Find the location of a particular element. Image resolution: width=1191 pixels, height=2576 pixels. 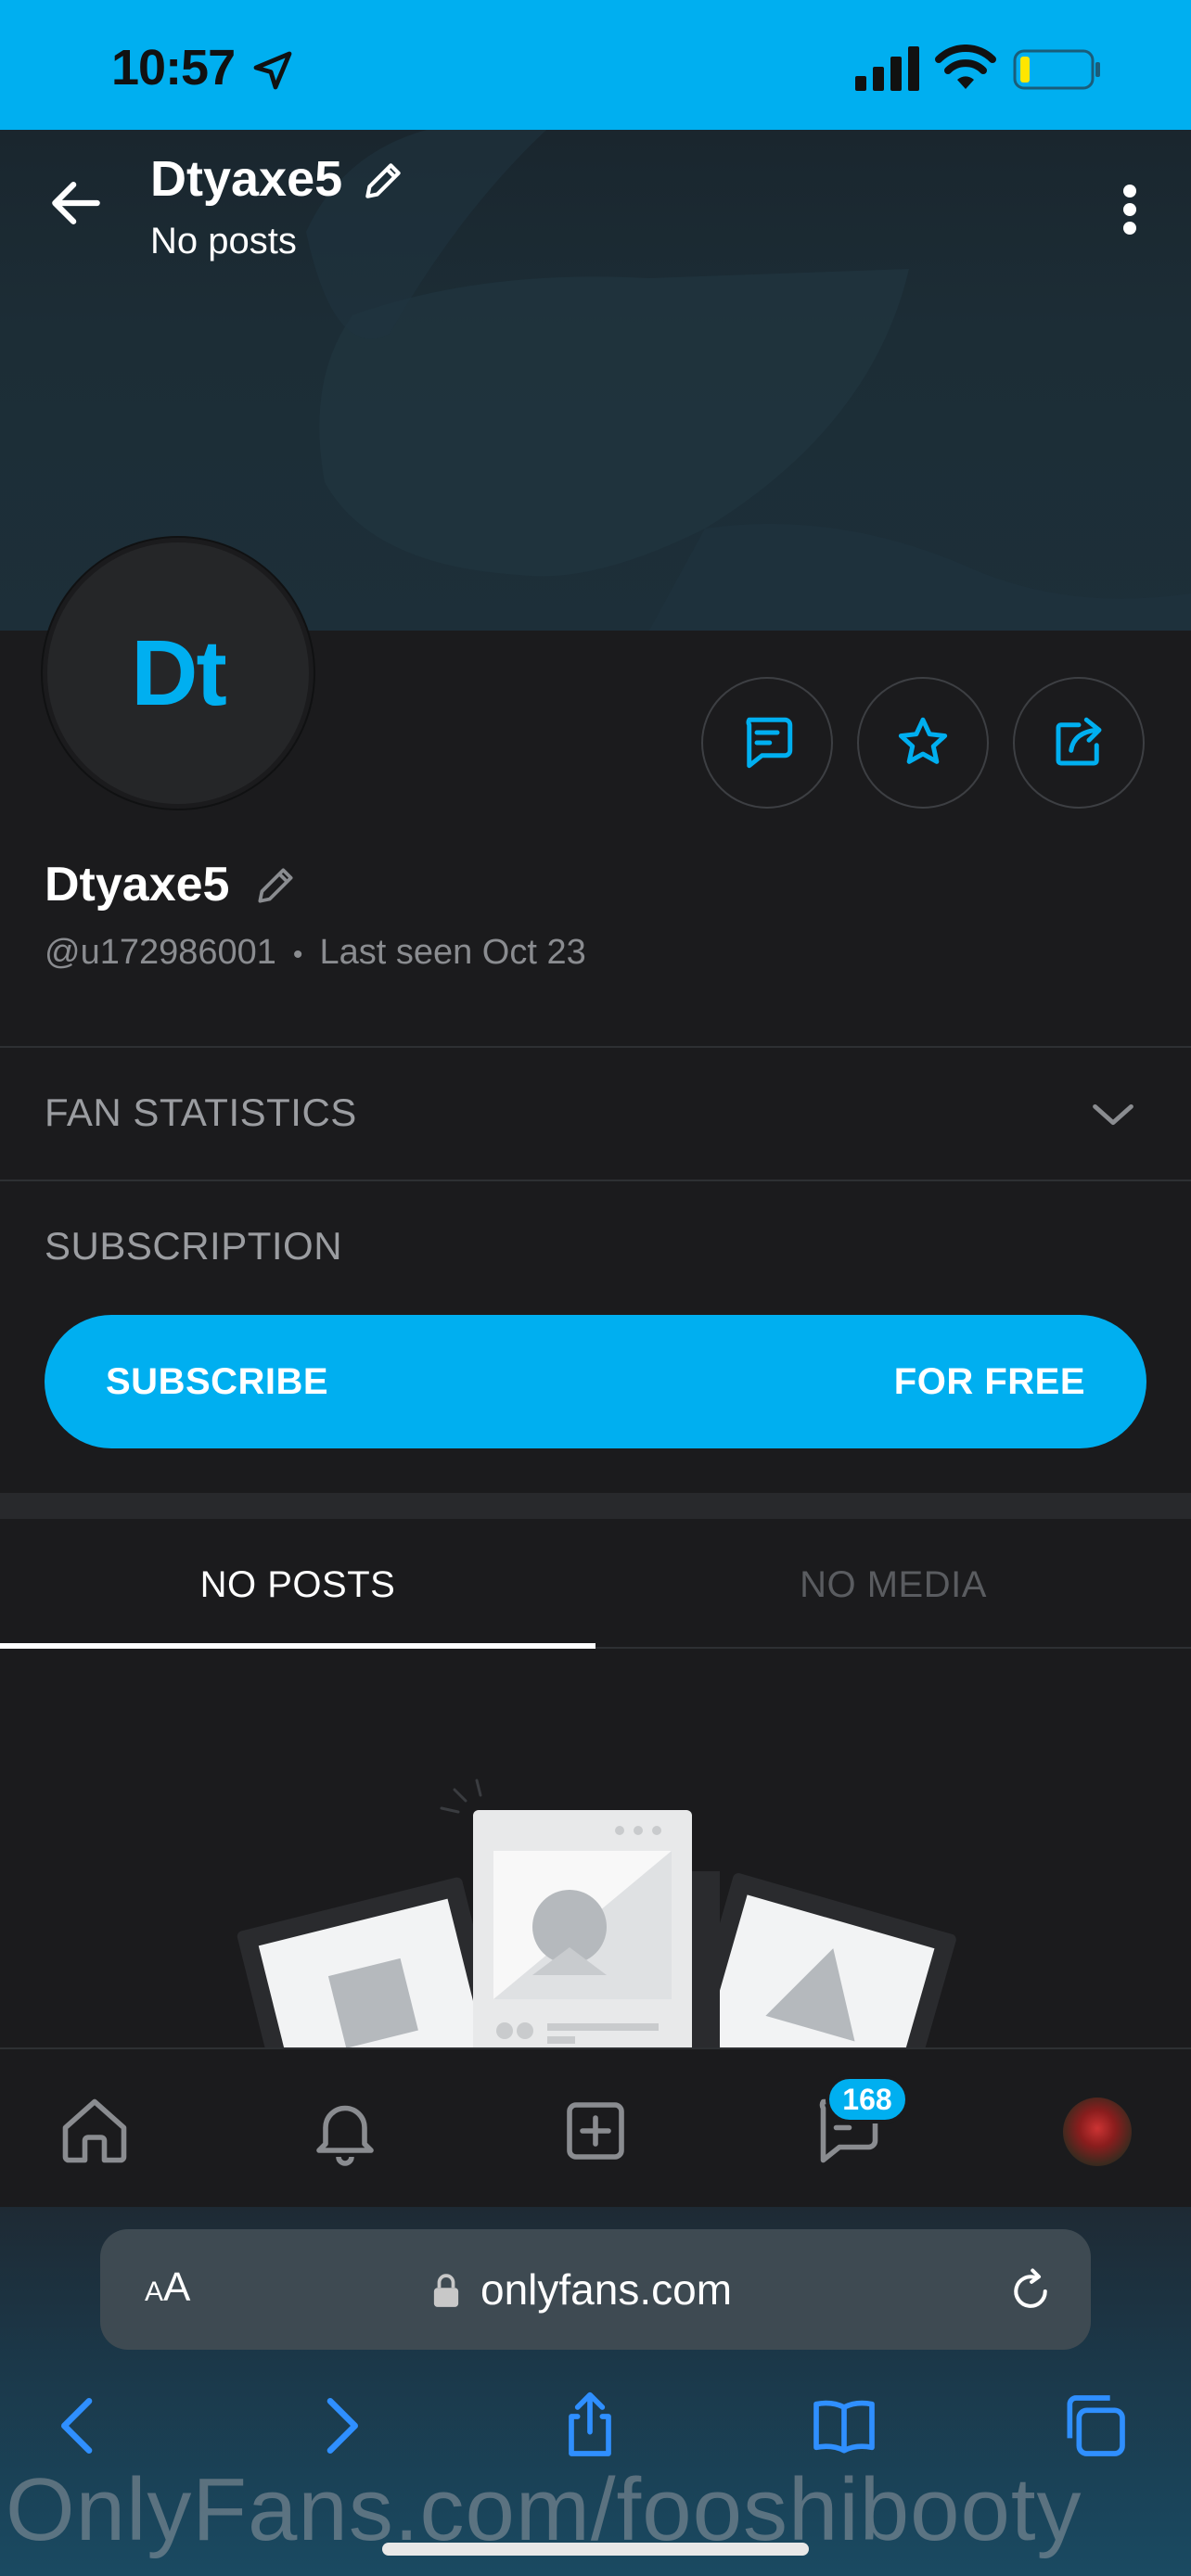

chevron-down-icon is located at coordinates (1113, 1115).